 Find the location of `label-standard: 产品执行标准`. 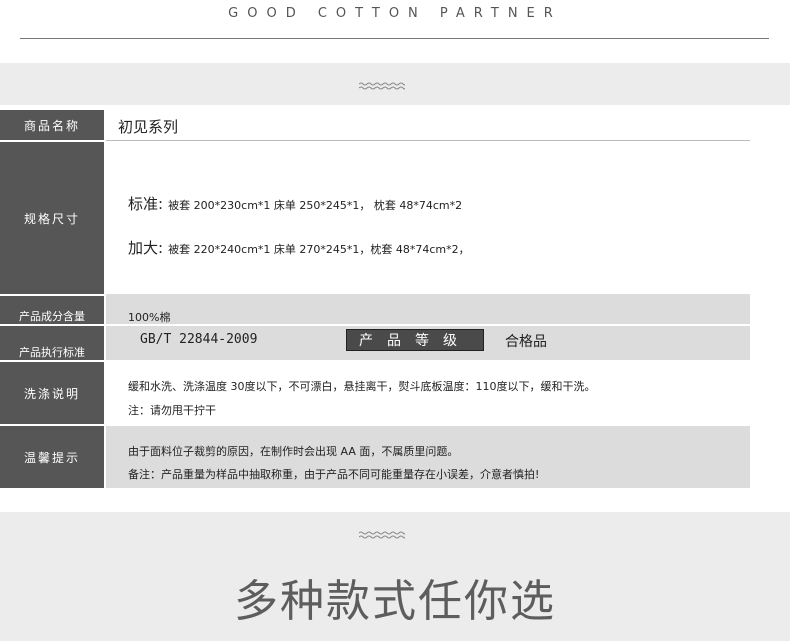

label-standard: 产品执行标准 is located at coordinates (52, 343).